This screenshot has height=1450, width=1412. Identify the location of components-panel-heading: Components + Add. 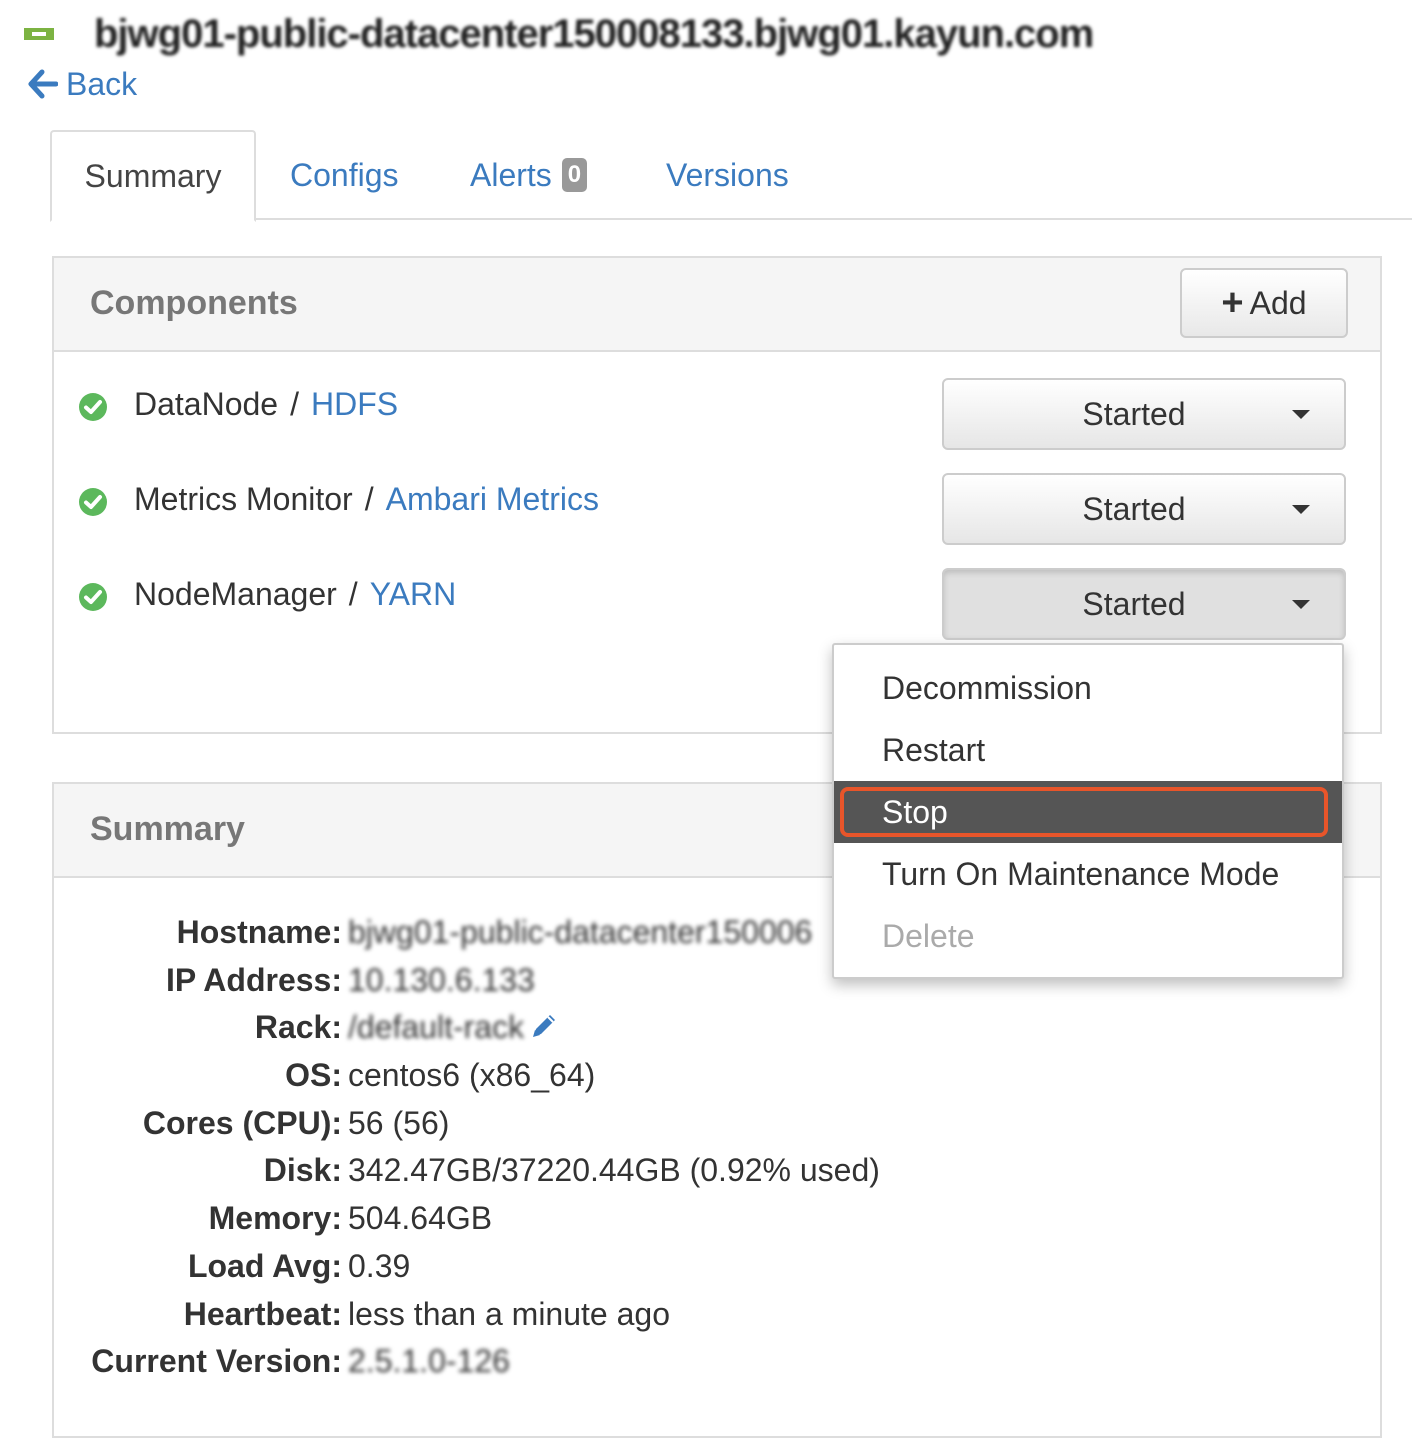
(717, 305).